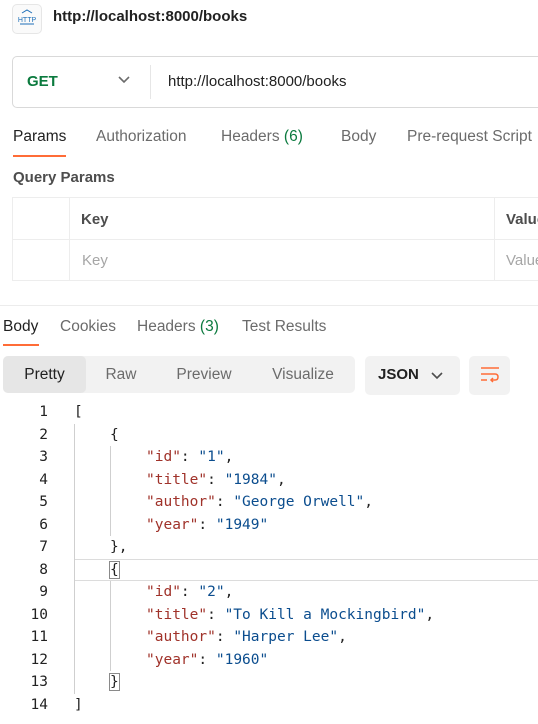 The height and width of the screenshot is (724, 538). I want to click on code-text: ], so click(78, 705).